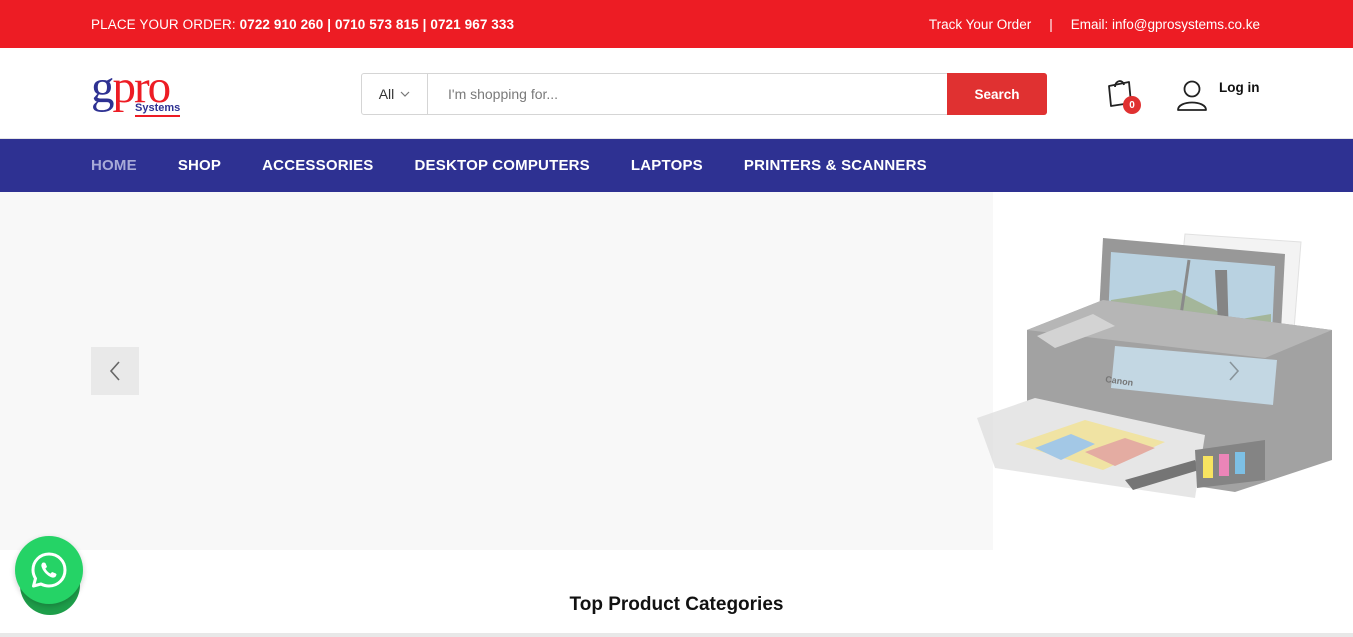  Describe the element at coordinates (980, 24) in the screenshot. I see `track-order-link: Track Your Order` at that location.